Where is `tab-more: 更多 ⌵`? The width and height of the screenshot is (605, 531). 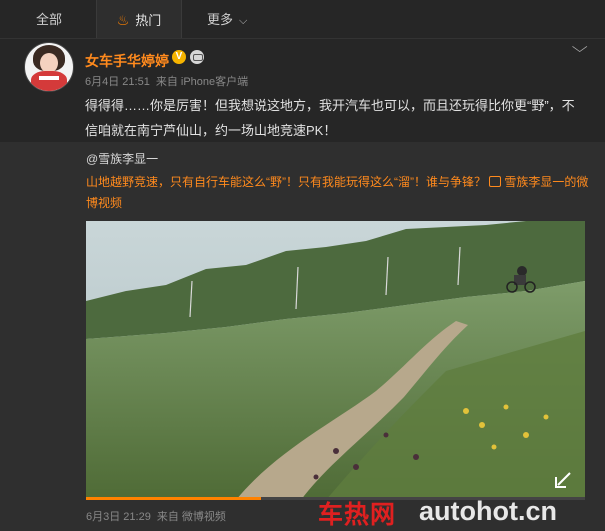
tab-more: 更多 ⌵ is located at coordinates (227, 19).